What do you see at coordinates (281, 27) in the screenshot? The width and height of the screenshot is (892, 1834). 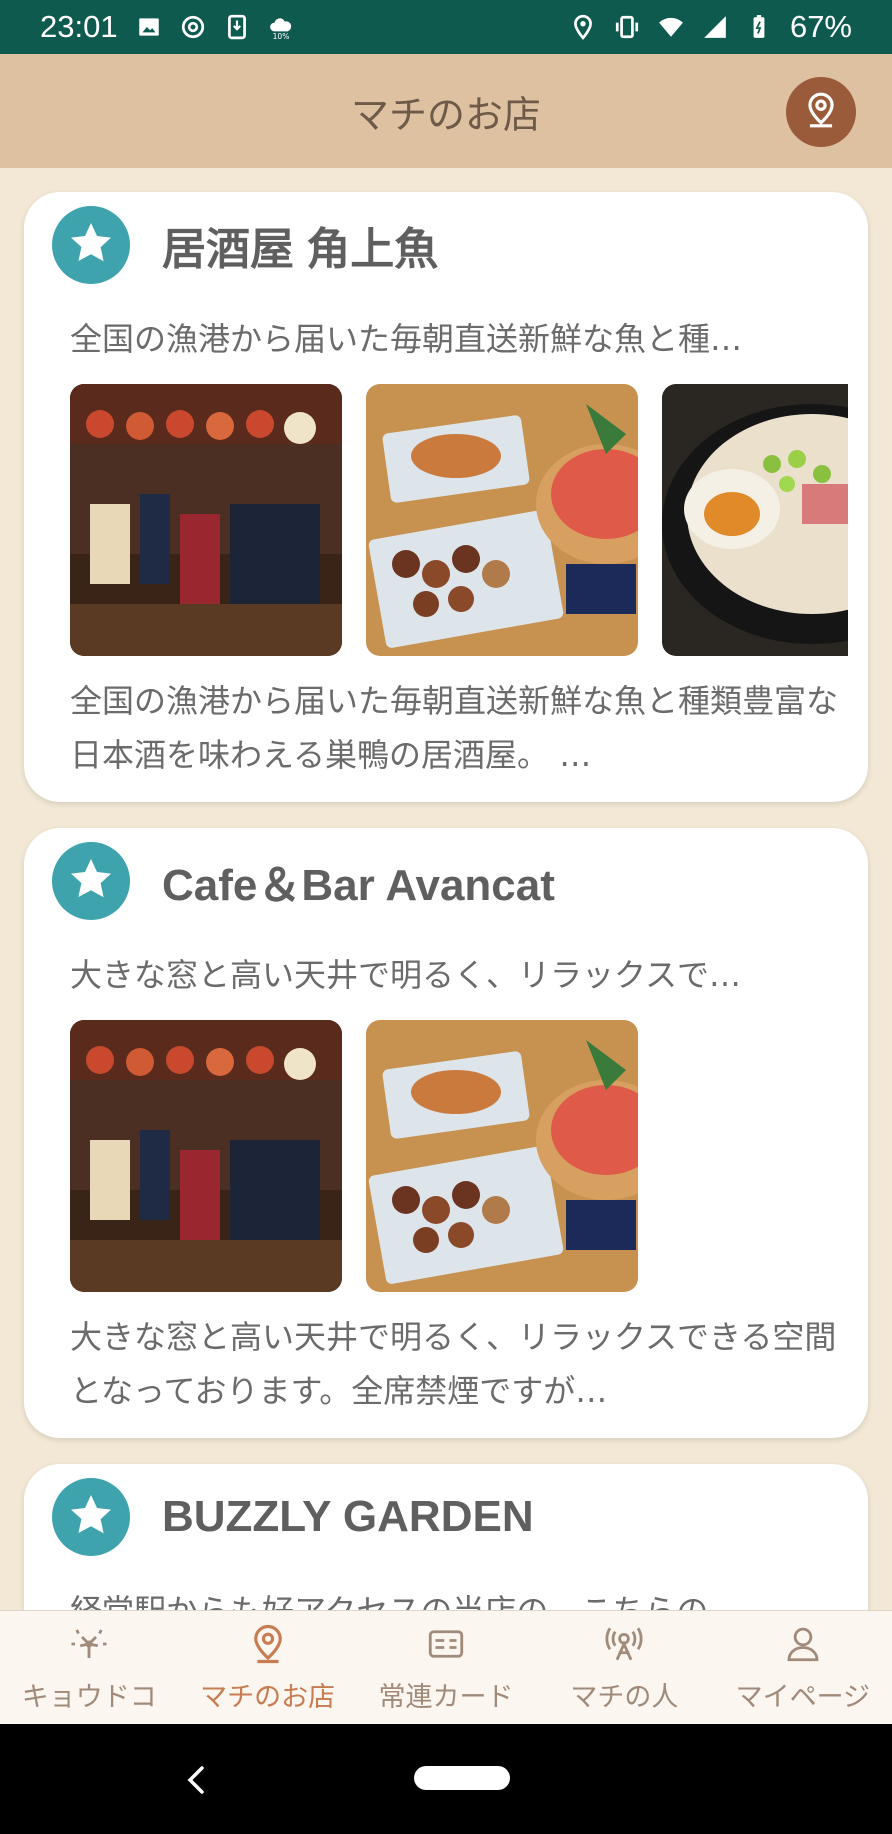 I see `cloud-icon: 10%` at bounding box center [281, 27].